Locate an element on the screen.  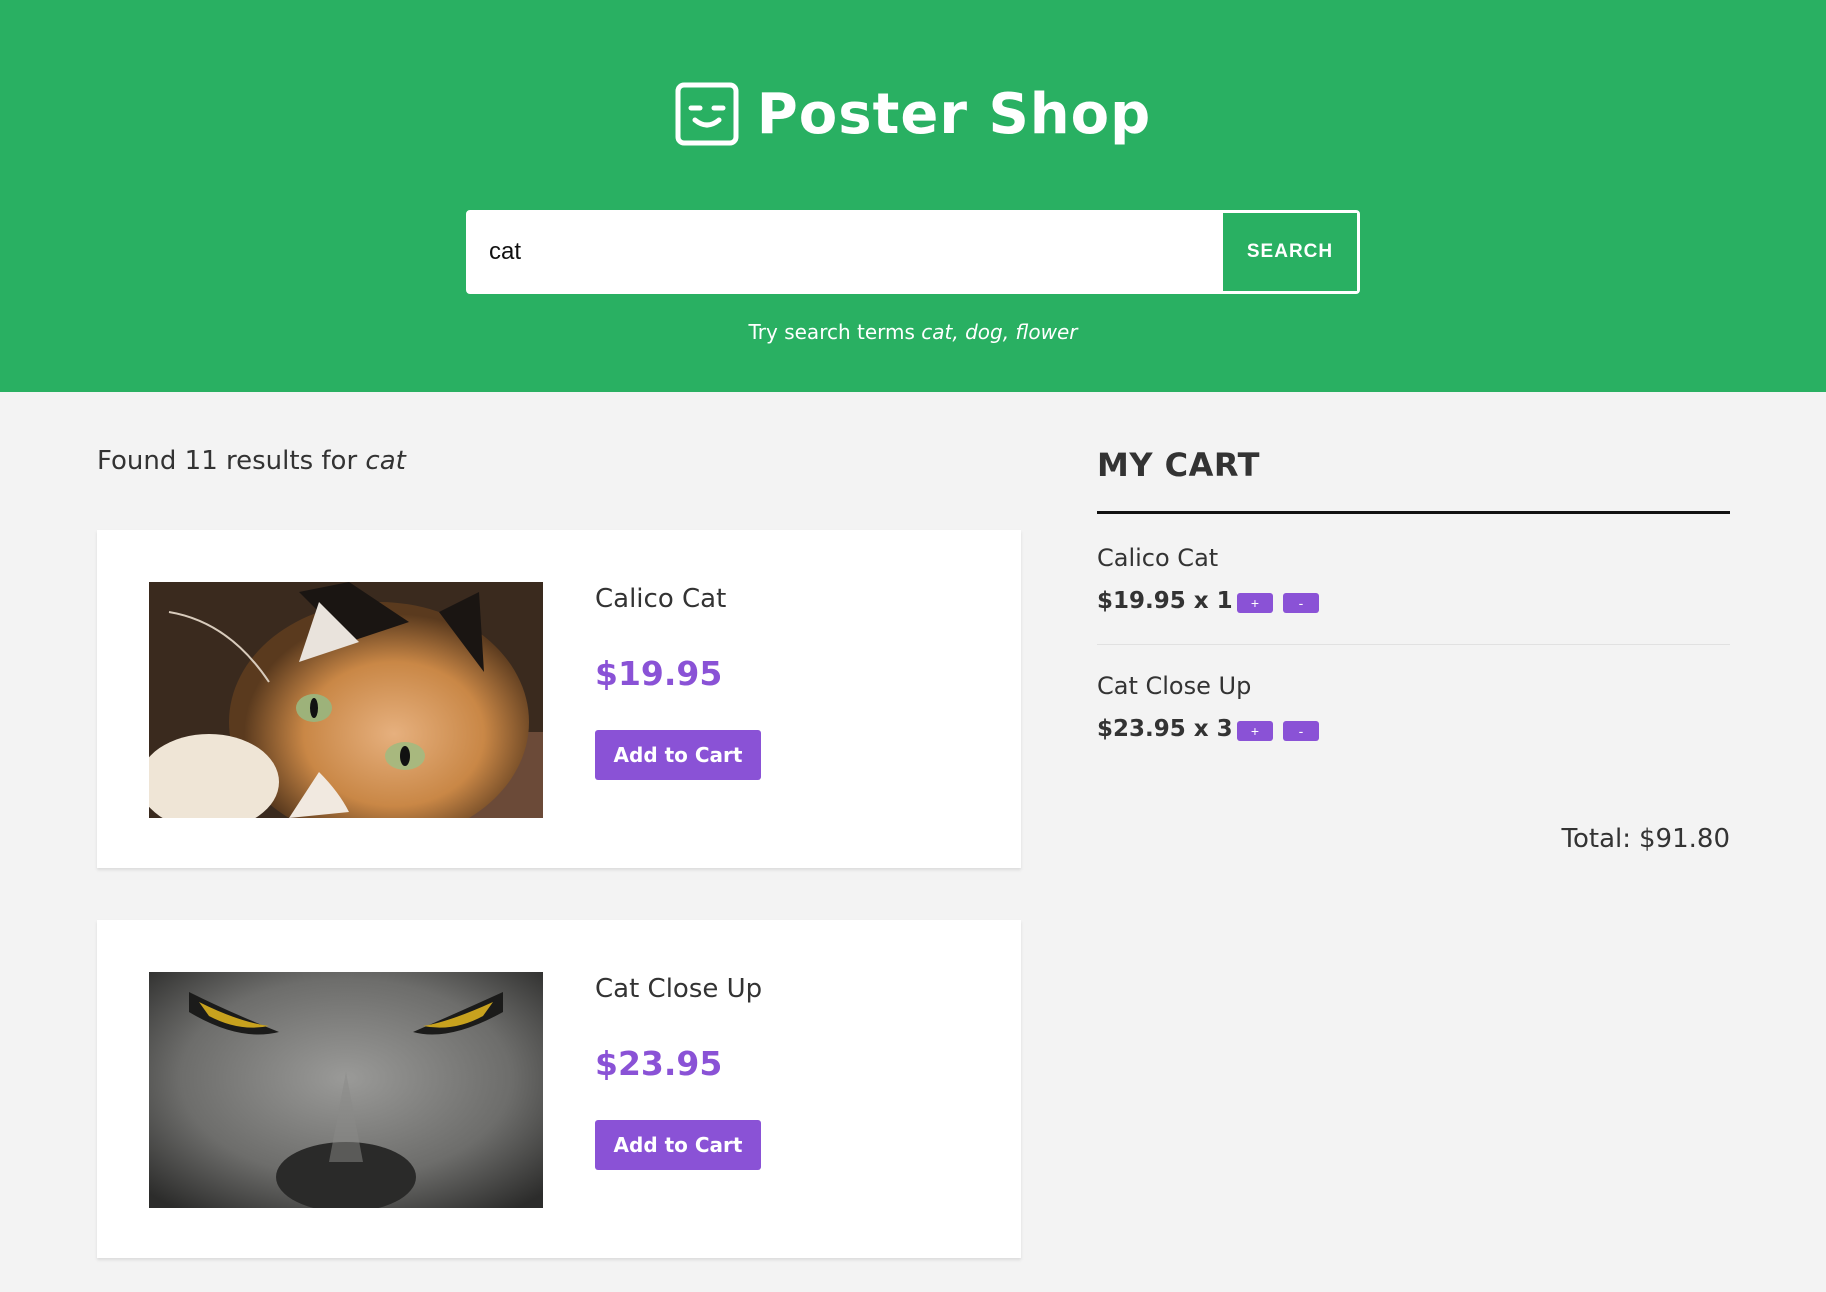
search-form: SEARCH is located at coordinates (913, 252).